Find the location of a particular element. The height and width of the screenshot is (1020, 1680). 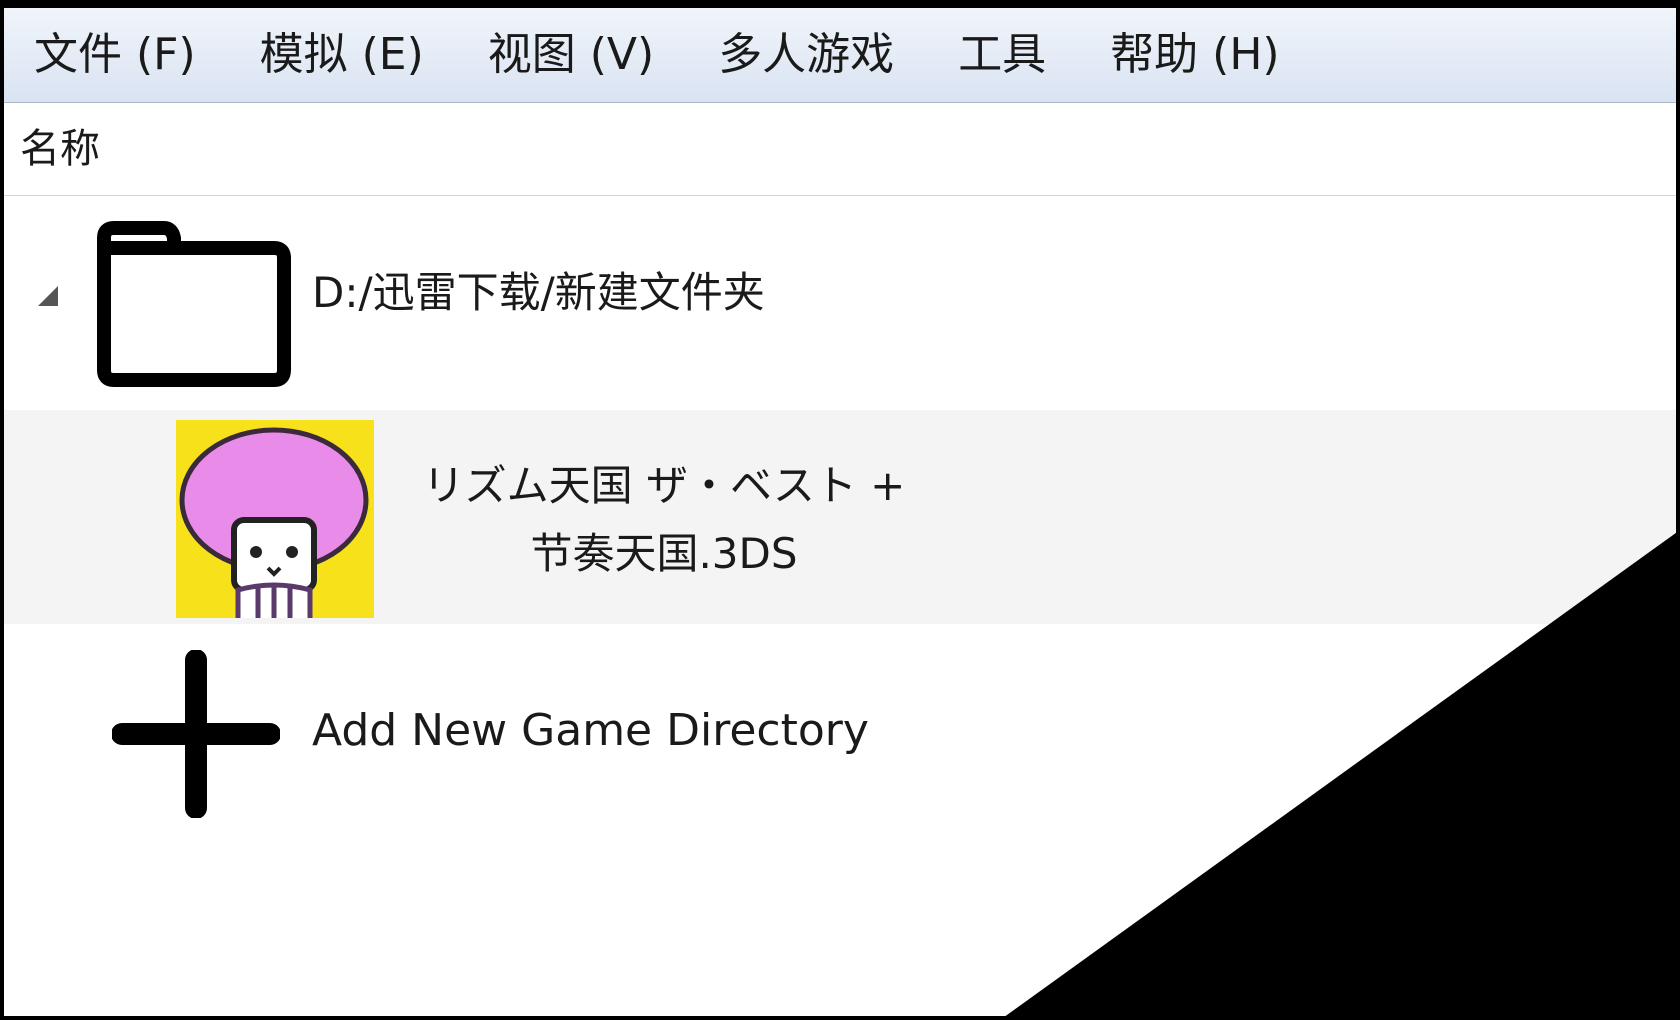

menu-view: 视图 (V) is located at coordinates (571, 55).